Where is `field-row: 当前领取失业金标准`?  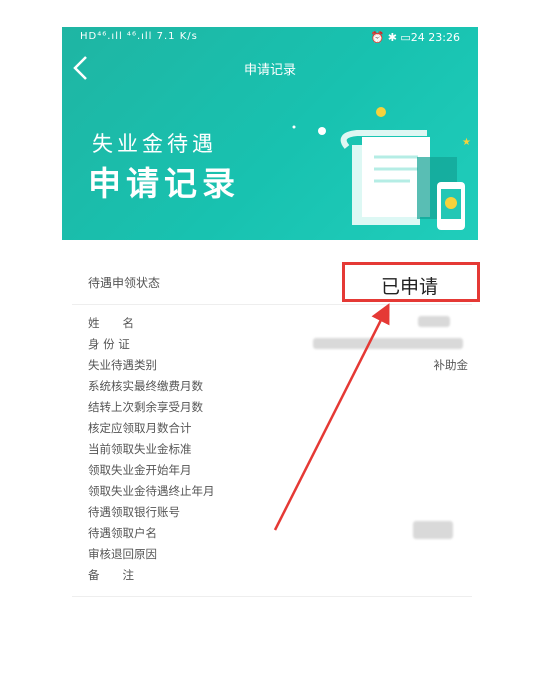
field-row: 当前领取失业金标准 is located at coordinates (278, 451).